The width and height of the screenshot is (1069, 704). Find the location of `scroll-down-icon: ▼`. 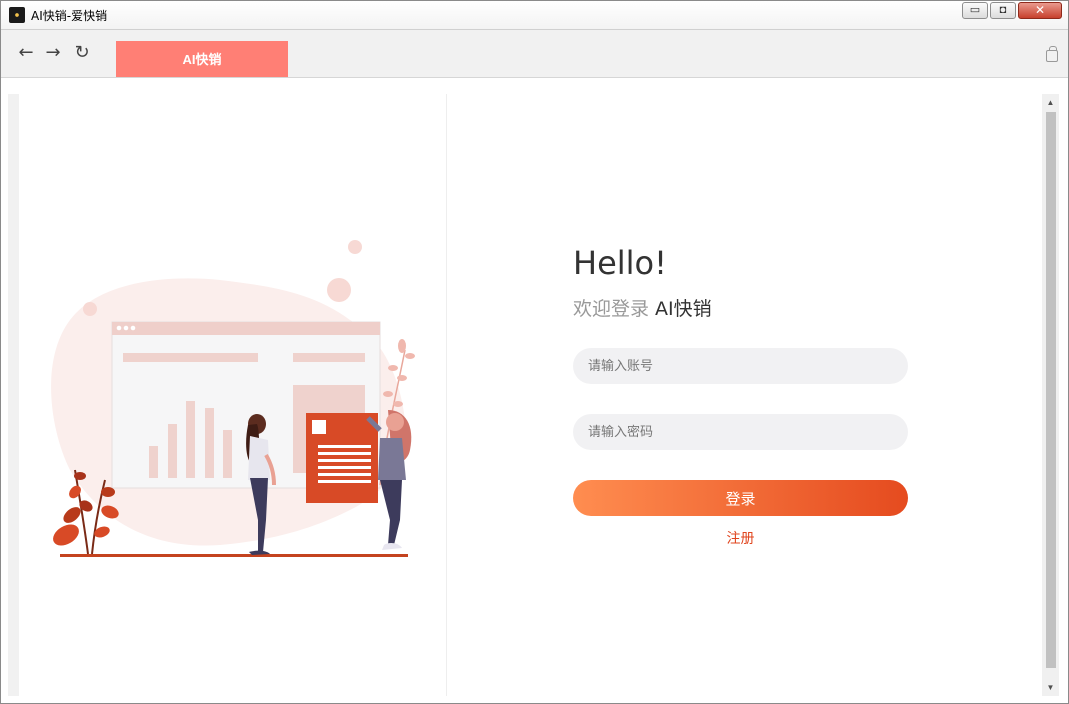

scroll-down-icon: ▼ is located at coordinates (1050, 687).